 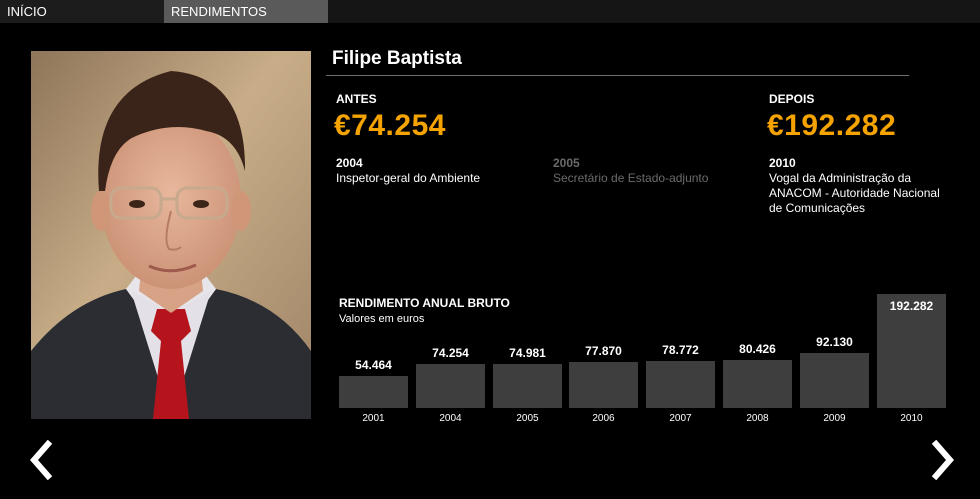 I want to click on middle-year: 2005, so click(x=566, y=163).